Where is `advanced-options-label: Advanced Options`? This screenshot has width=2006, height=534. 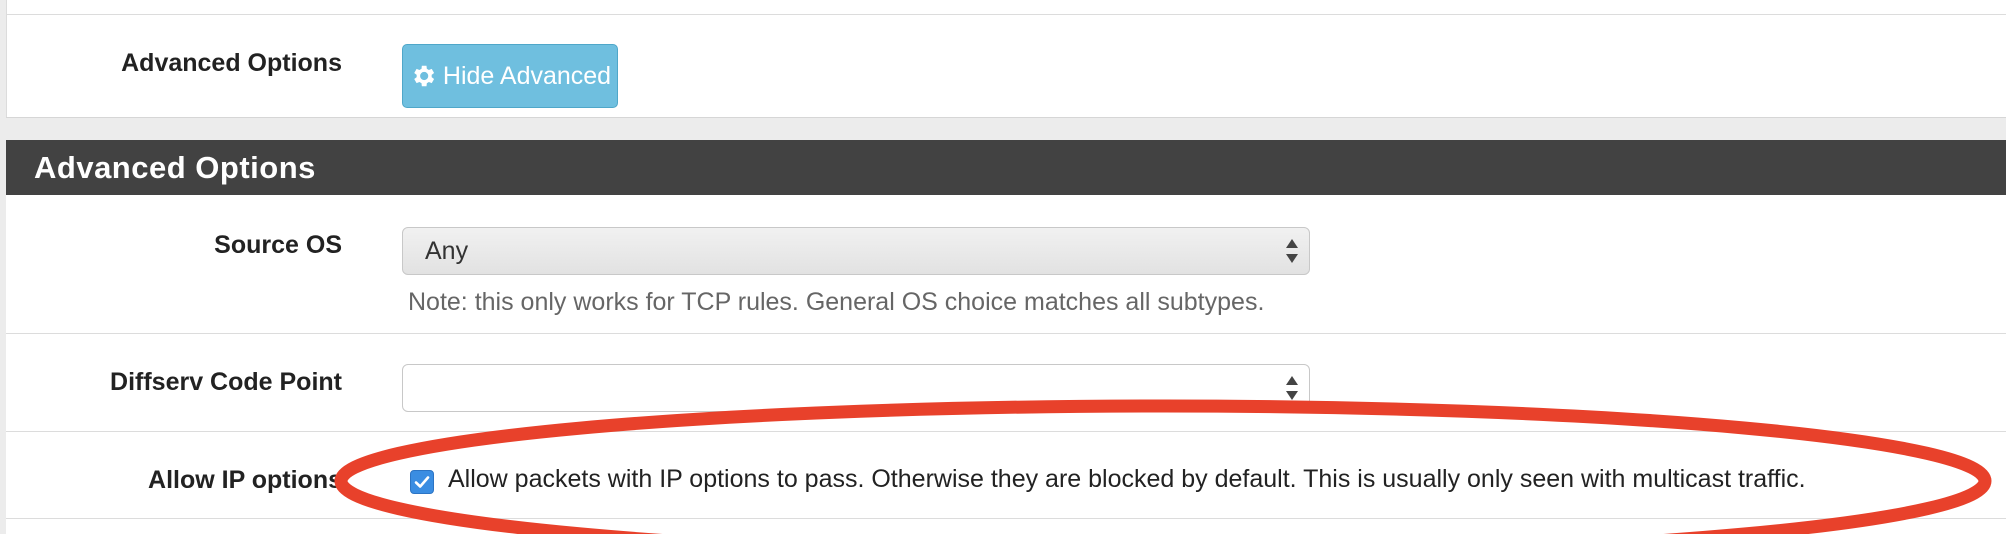
advanced-options-label: Advanced Options is located at coordinates (231, 63).